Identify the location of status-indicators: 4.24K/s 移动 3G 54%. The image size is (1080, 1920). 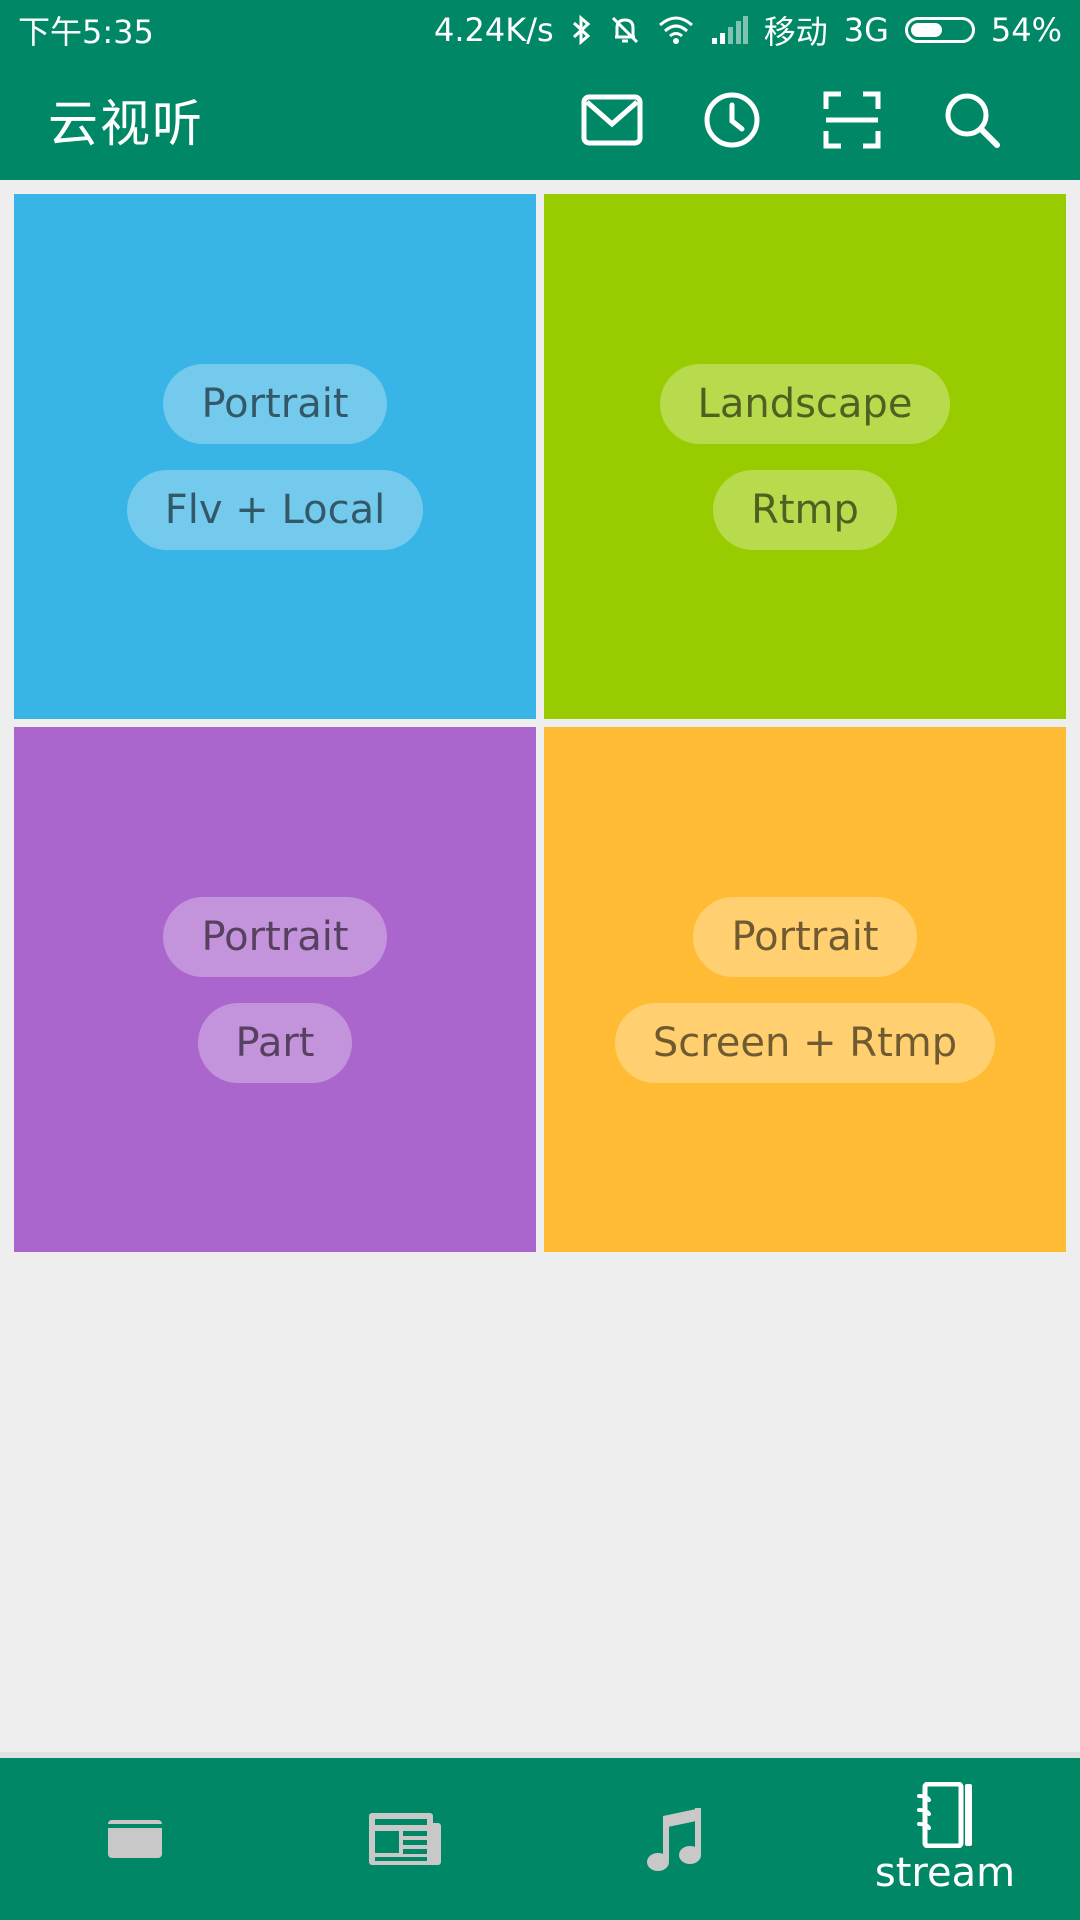
(748, 30).